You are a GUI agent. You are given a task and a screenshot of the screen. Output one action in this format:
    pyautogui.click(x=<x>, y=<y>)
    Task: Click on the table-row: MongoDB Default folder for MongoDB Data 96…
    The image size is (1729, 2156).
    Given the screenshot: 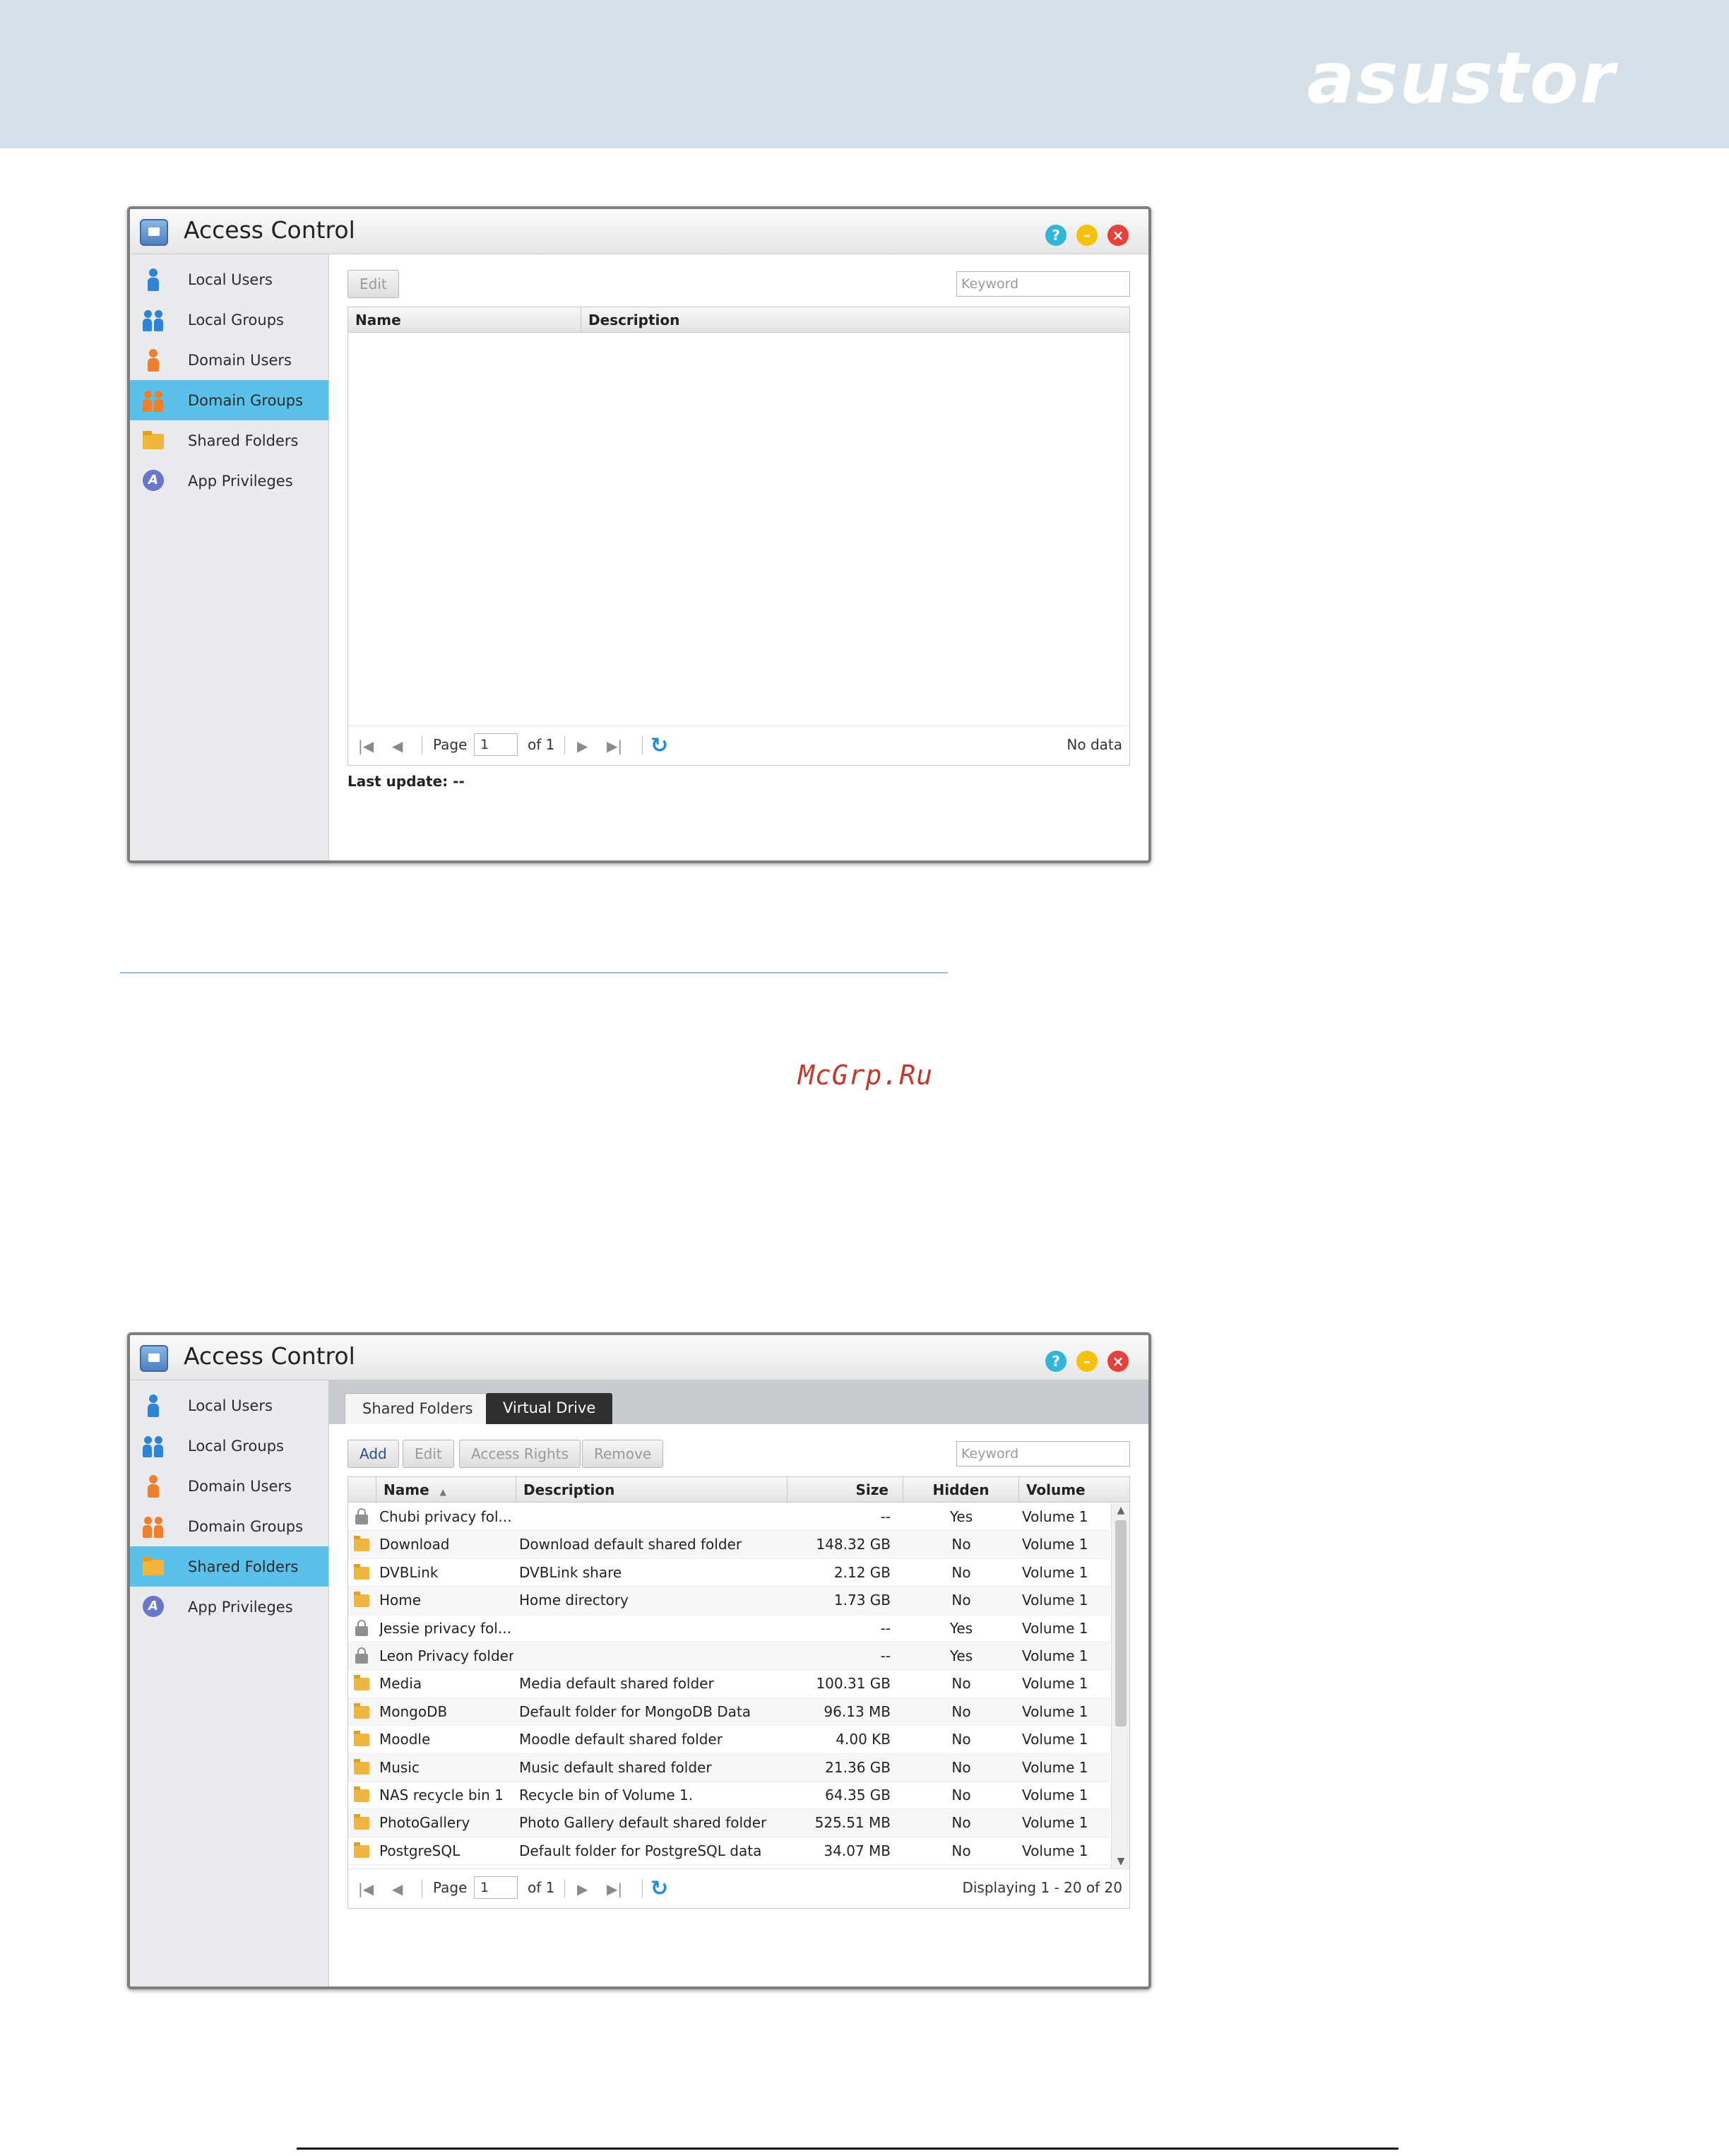 What is the action you would take?
    pyautogui.click(x=729, y=1712)
    